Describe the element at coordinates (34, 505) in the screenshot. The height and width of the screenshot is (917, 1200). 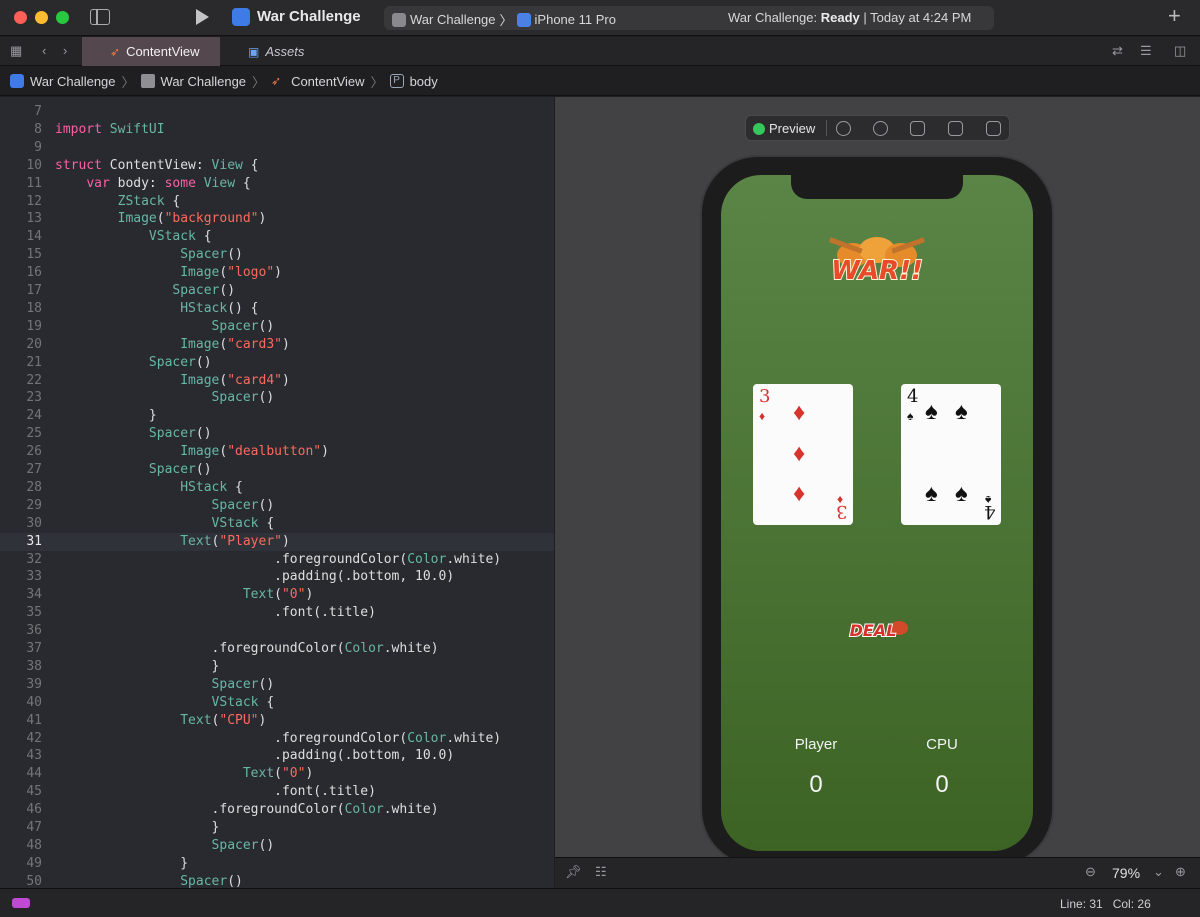
I see `line-number: 29` at that location.